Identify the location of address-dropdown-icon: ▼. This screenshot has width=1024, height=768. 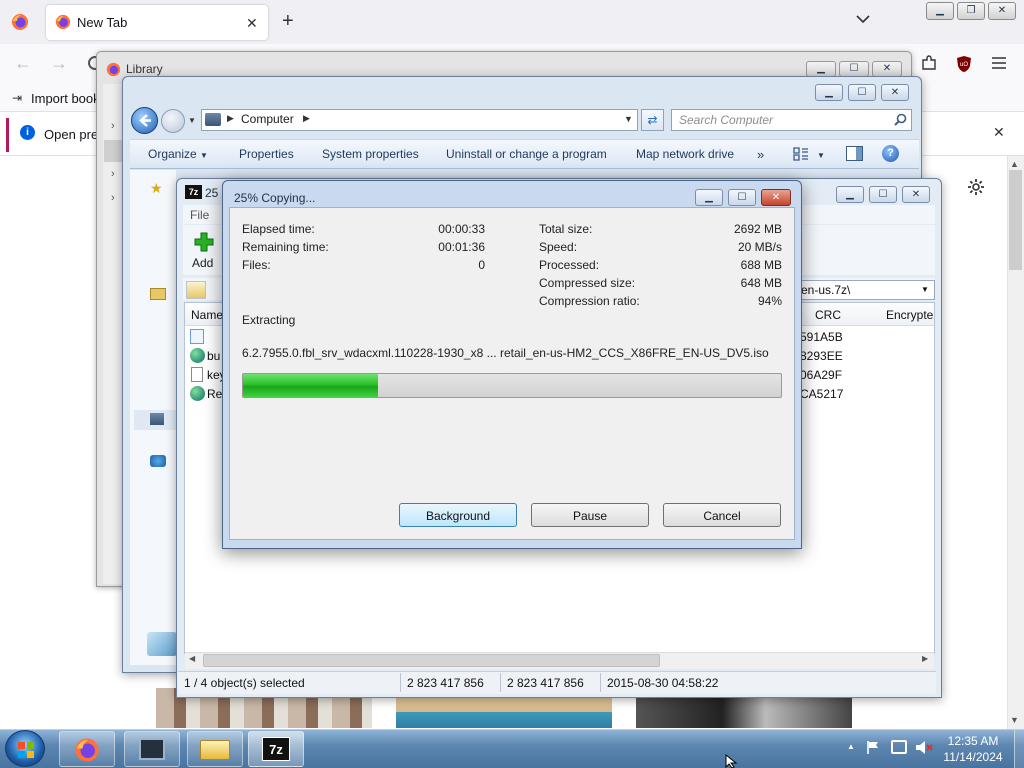
(628, 119).